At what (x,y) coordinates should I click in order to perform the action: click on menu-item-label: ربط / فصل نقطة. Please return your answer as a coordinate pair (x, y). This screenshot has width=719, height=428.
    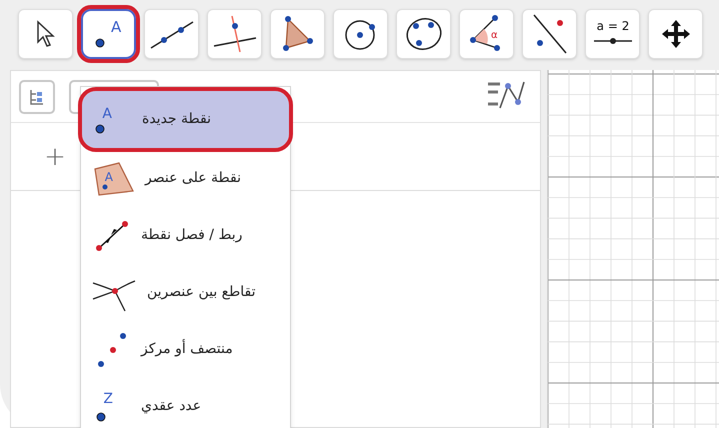
    Looking at the image, I should click on (191, 235).